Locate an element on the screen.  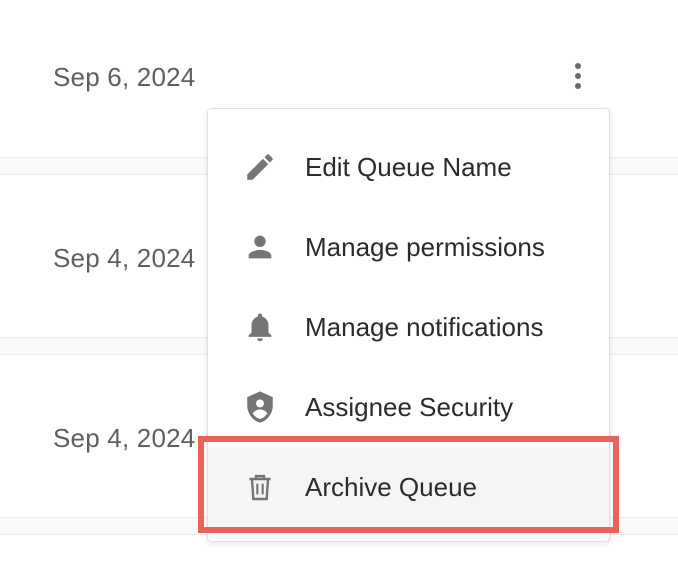
menu-item-label: Edit Queue Name is located at coordinates (408, 167).